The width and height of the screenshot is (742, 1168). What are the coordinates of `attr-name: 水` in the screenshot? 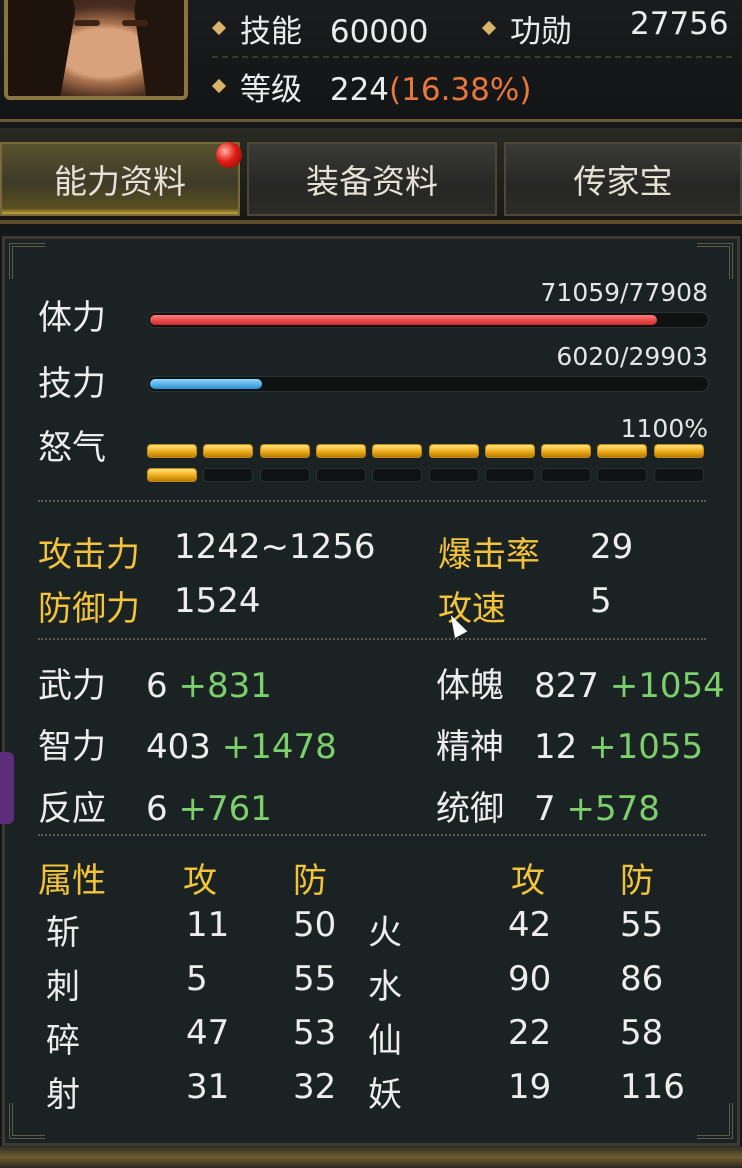 It's located at (385, 987).